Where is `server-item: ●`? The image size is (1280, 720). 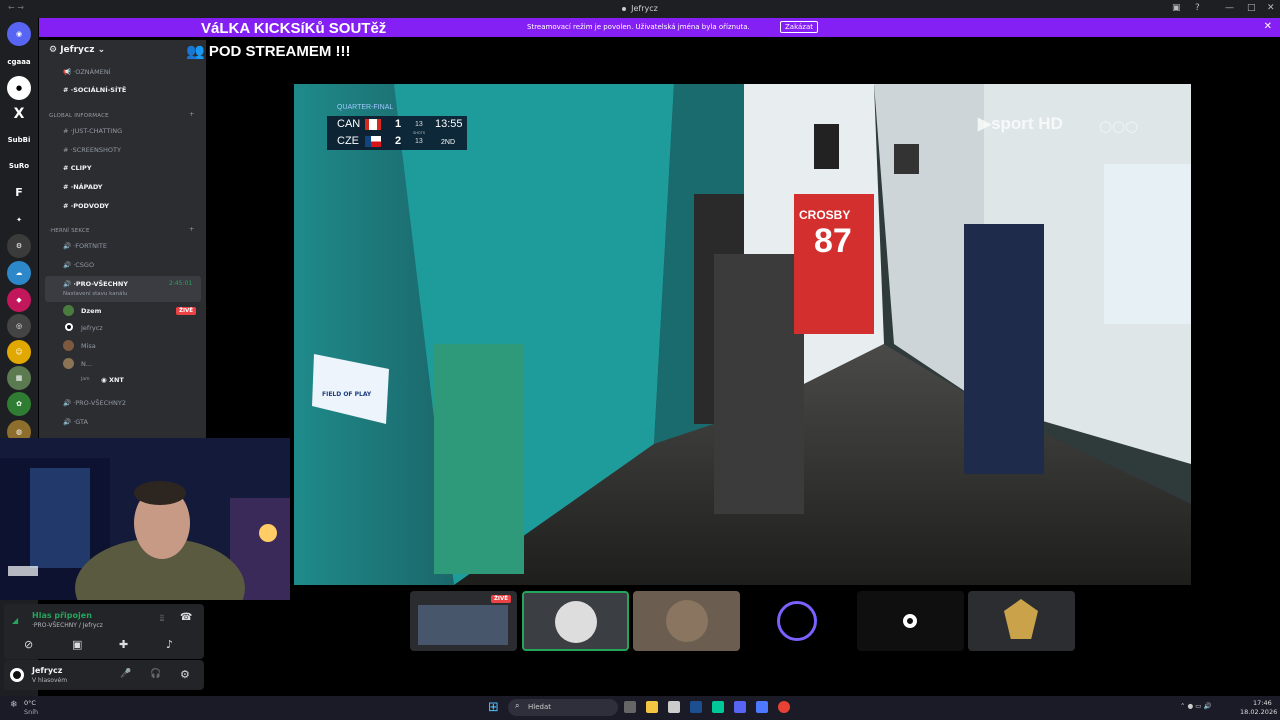 server-item: ● is located at coordinates (19, 88).